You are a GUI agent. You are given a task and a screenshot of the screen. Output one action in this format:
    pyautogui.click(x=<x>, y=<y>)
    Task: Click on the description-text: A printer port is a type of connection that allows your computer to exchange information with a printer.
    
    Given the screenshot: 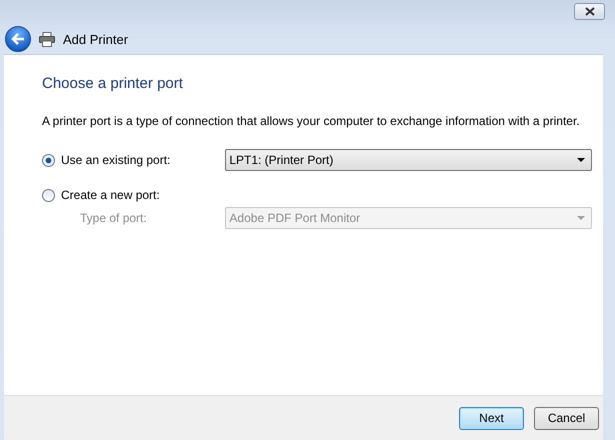 What is the action you would take?
    pyautogui.click(x=311, y=121)
    